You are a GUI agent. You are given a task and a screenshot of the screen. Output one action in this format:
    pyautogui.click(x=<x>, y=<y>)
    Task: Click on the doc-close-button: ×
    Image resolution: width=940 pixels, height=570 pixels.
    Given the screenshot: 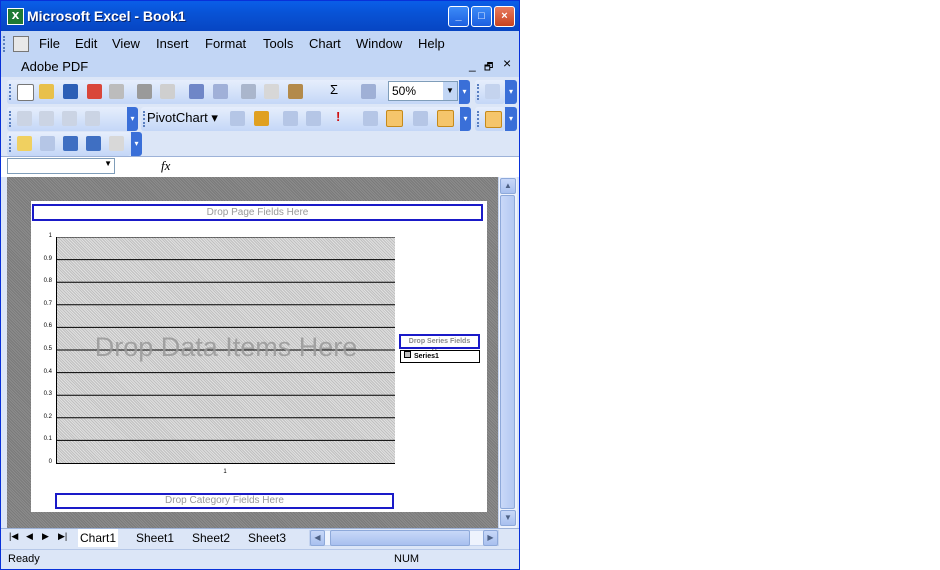 What is the action you would take?
    pyautogui.click(x=507, y=63)
    